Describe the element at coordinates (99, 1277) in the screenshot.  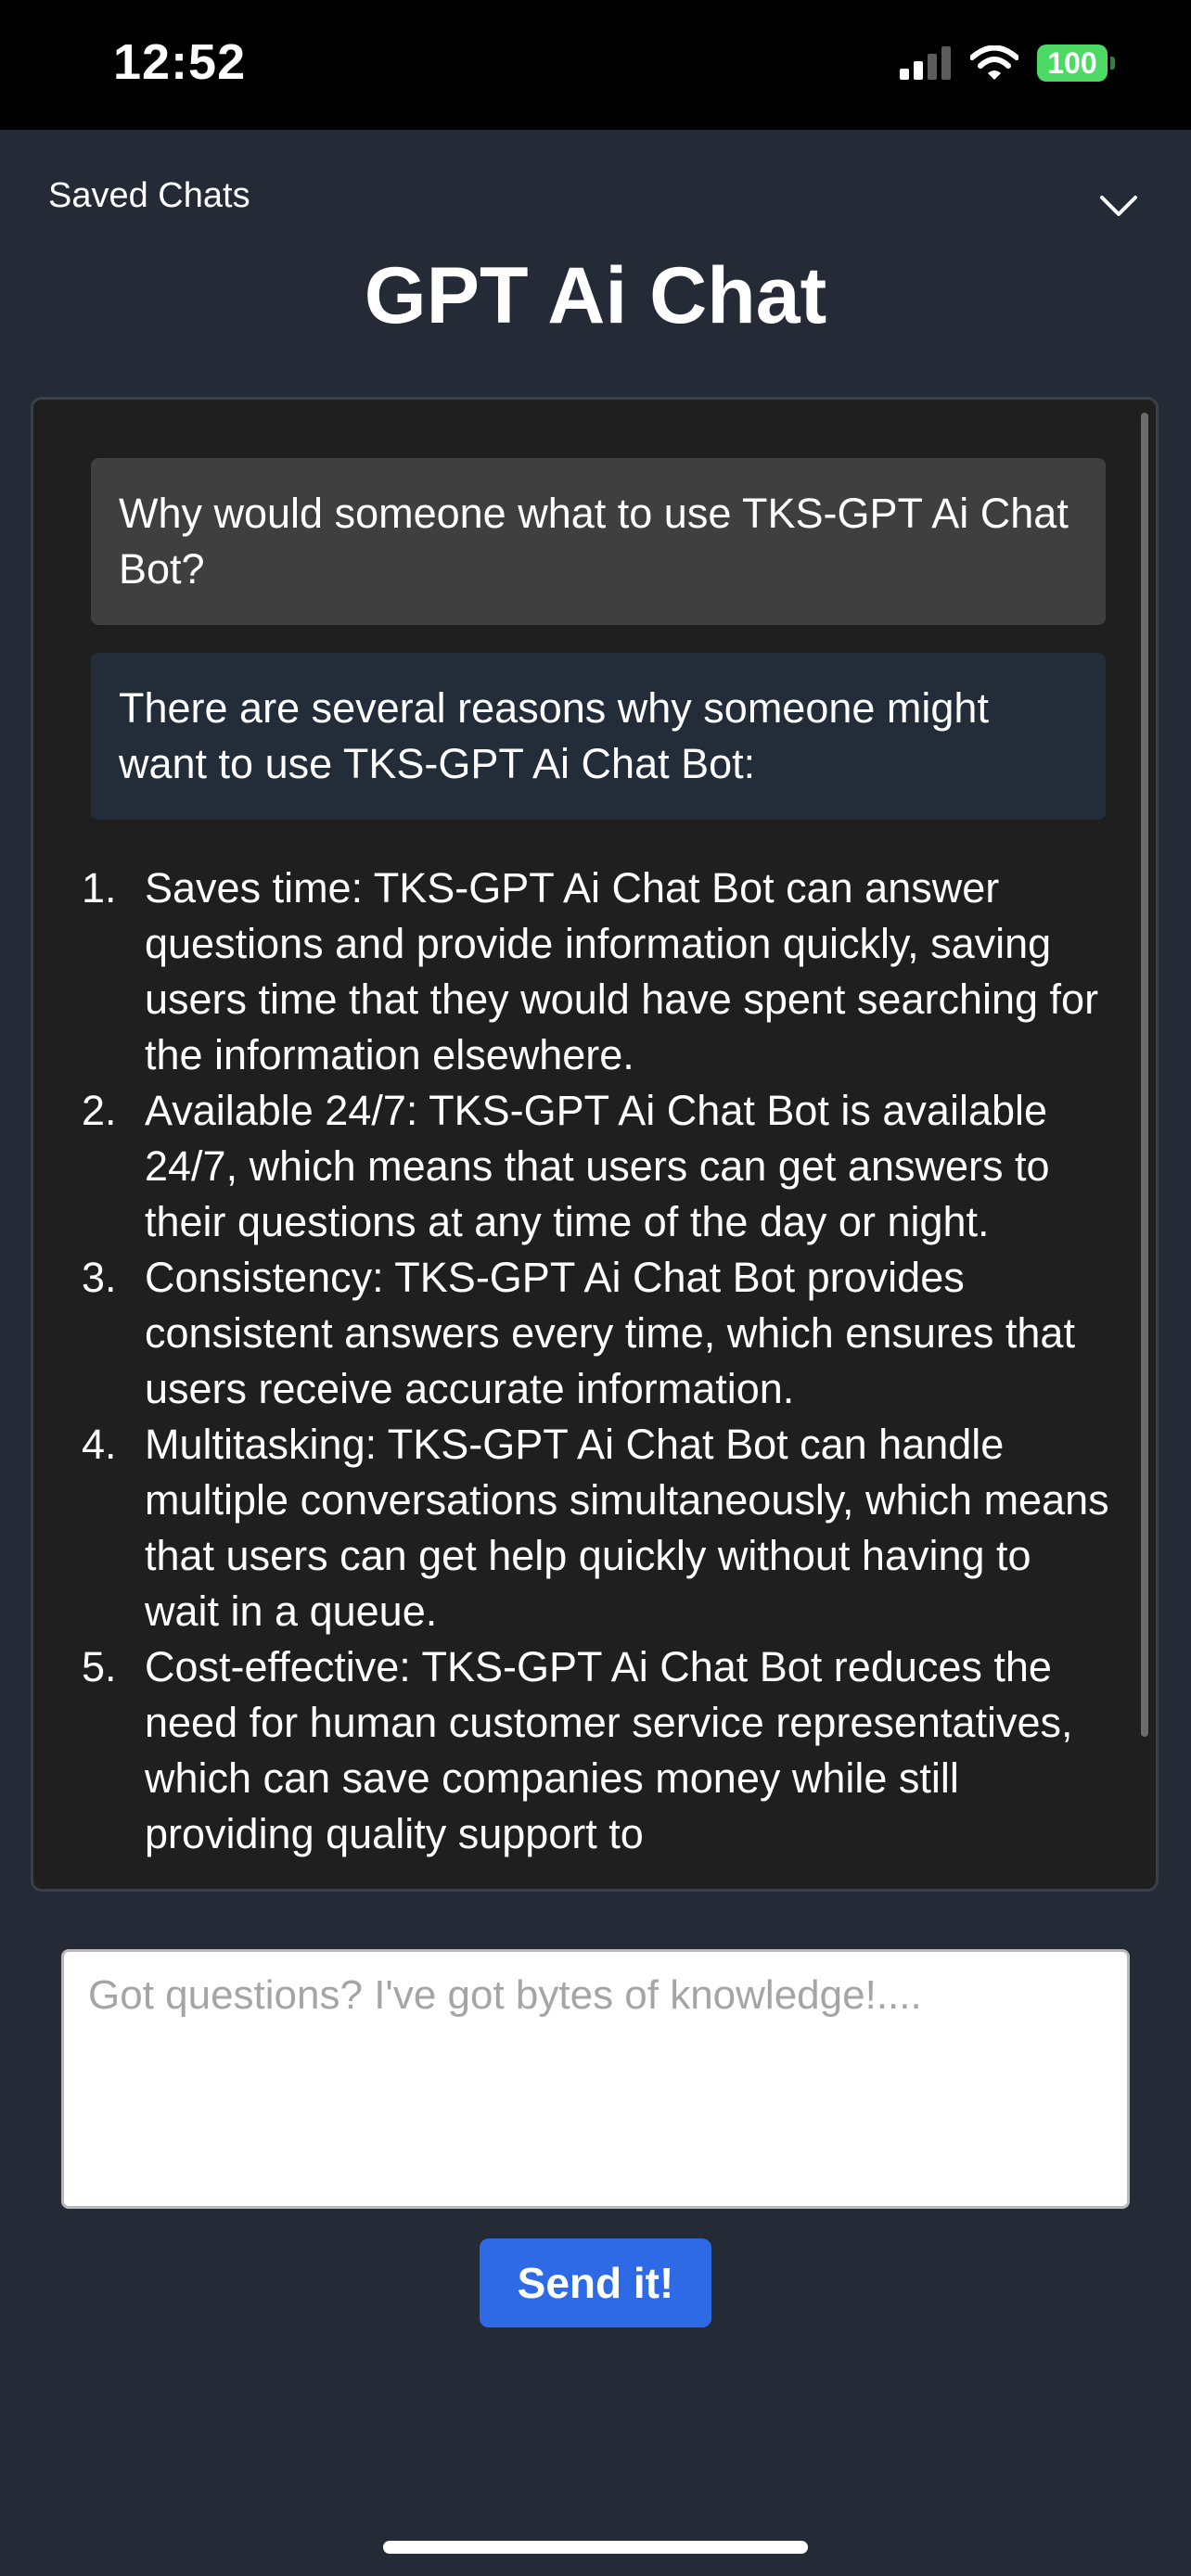
I see `list-item-number: 3.` at that location.